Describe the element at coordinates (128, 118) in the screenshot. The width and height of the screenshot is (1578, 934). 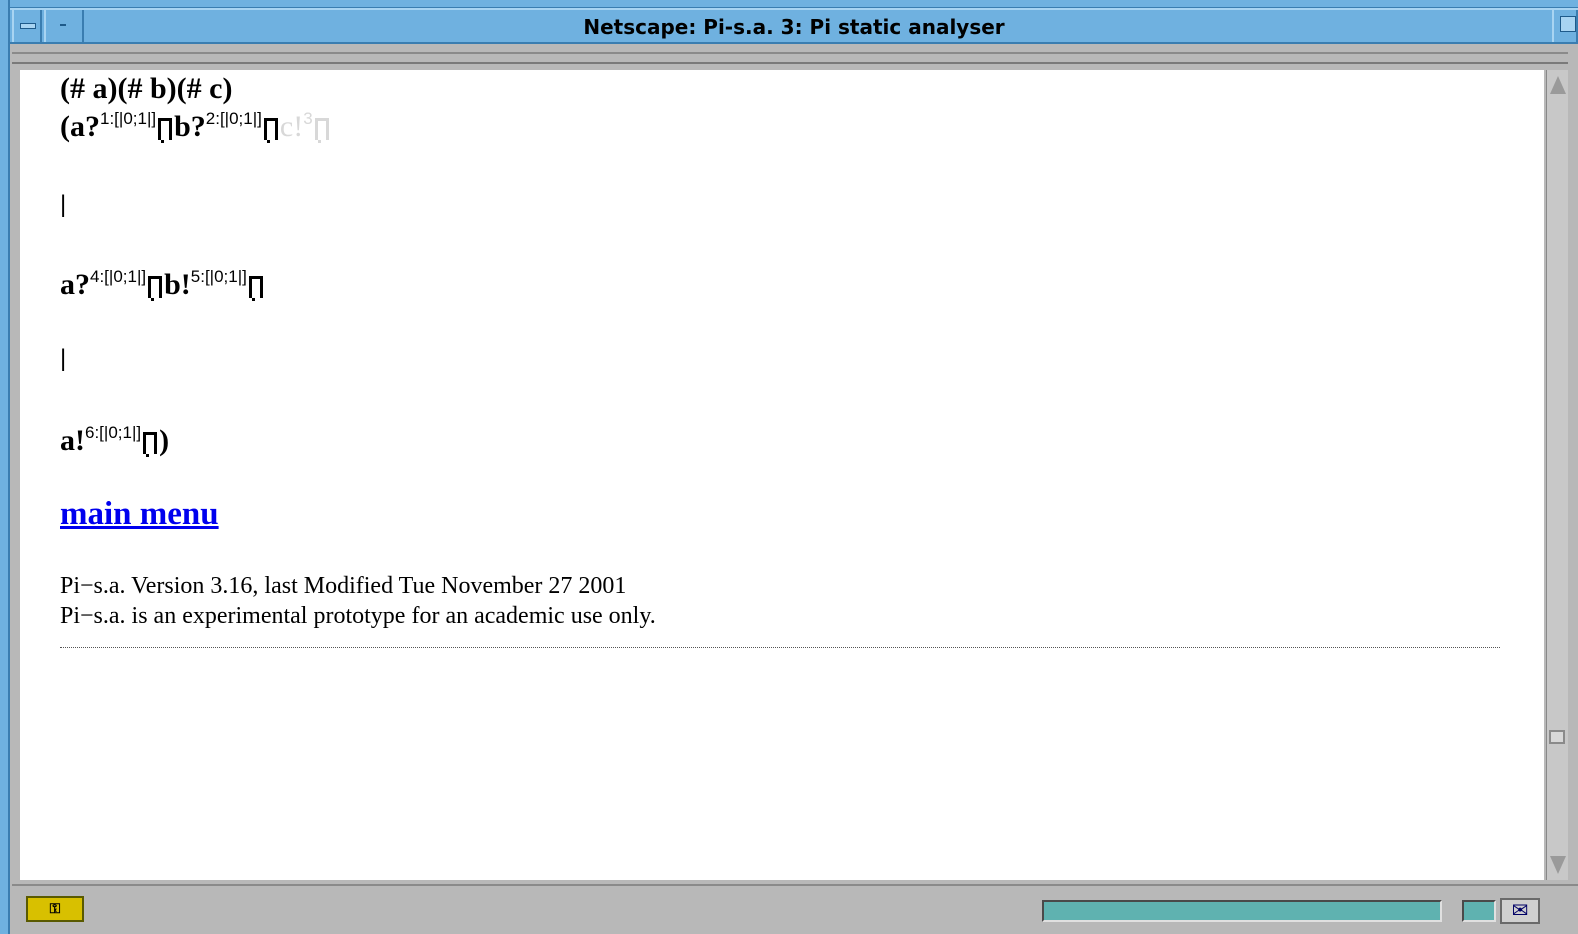
I see `action-label: 1:[|0;1|]` at that location.